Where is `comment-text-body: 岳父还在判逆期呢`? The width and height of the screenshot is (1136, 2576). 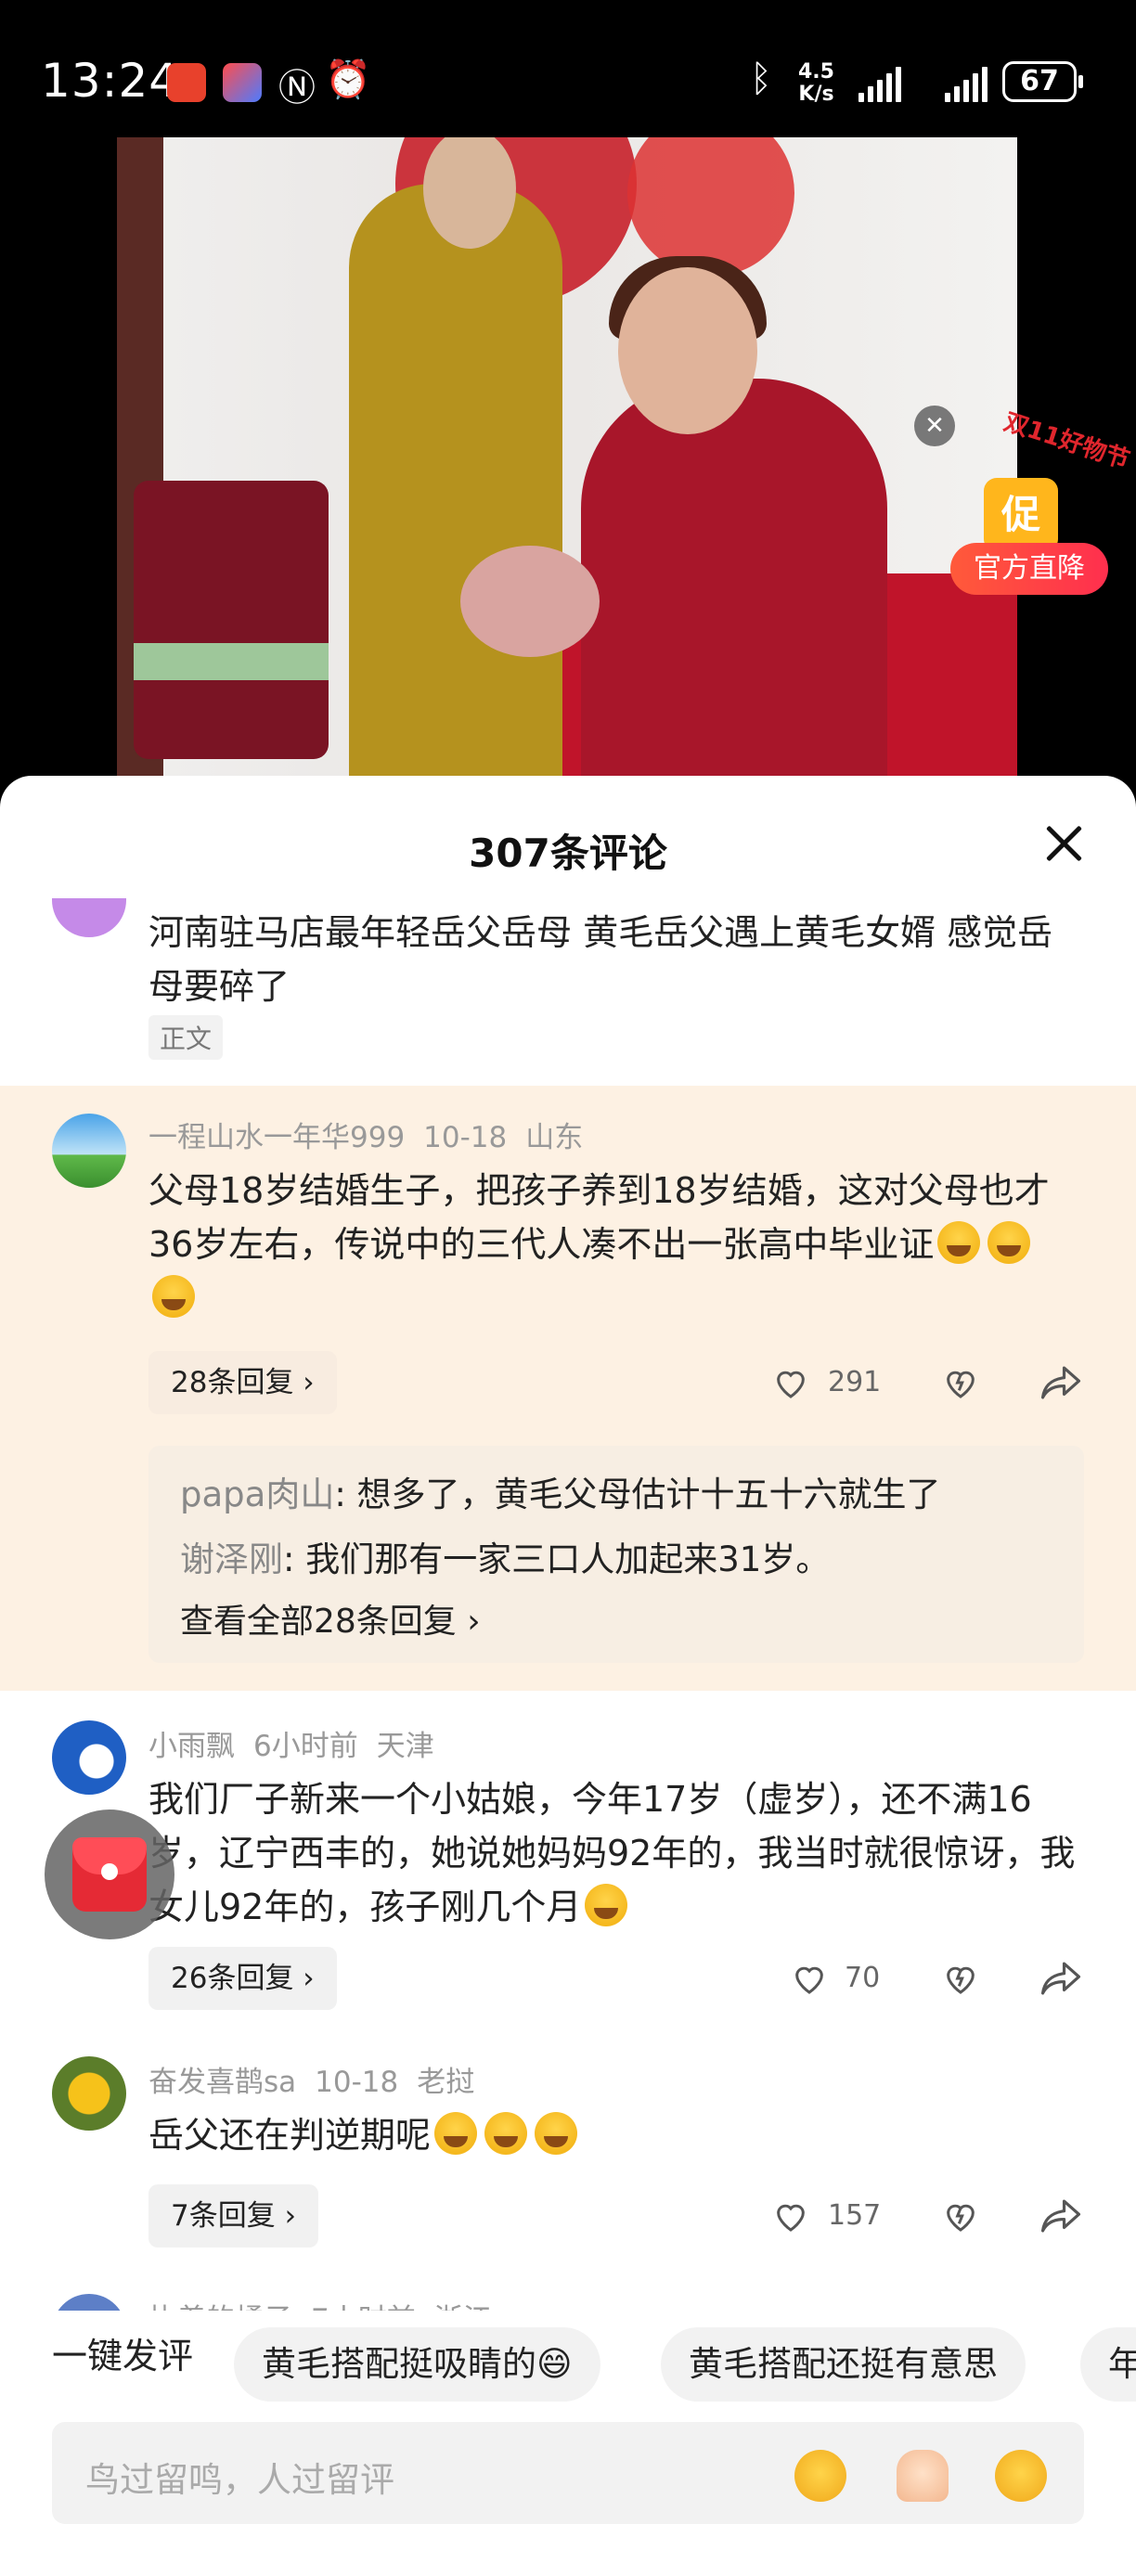 comment-text-body: 岳父还在判逆期呢 is located at coordinates (290, 2135).